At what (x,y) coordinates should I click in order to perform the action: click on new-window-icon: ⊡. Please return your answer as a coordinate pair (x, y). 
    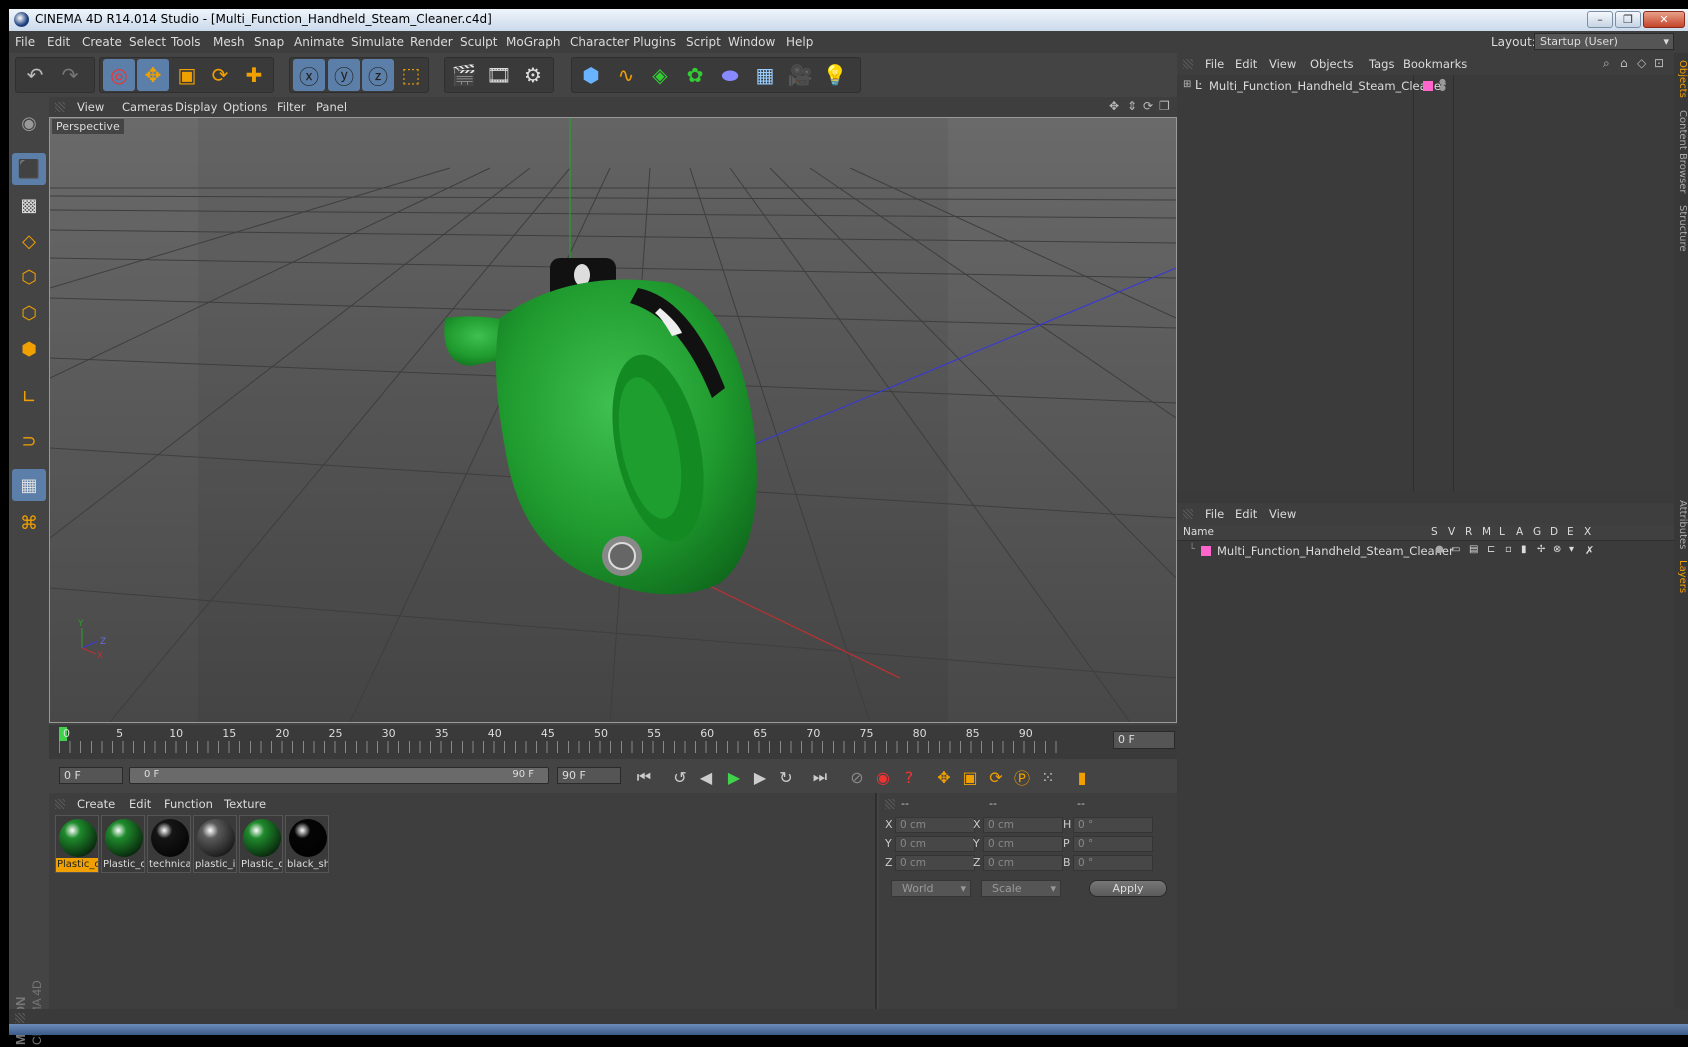
    Looking at the image, I should click on (1659, 63).